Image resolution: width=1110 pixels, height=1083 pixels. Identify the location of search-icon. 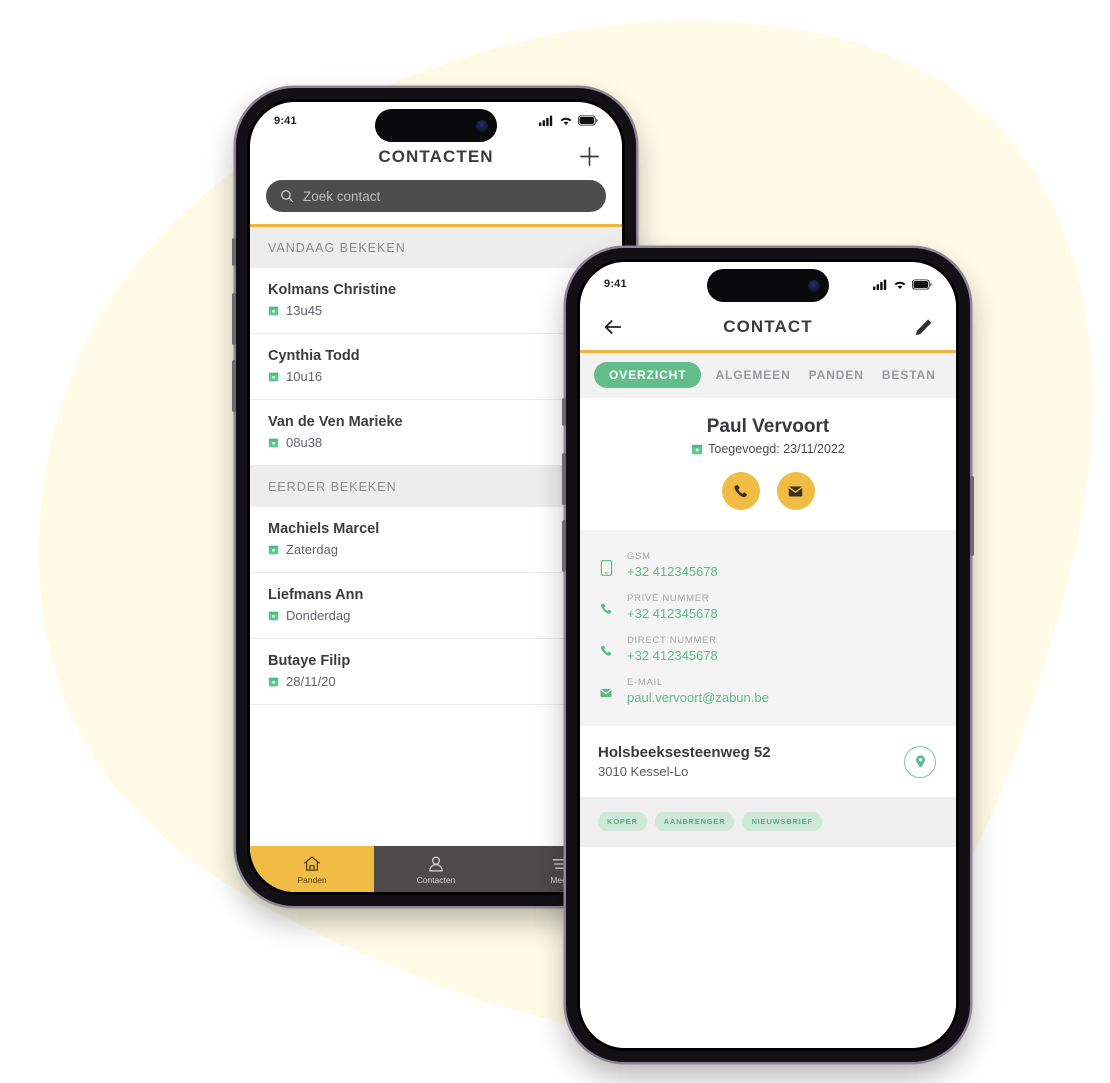
(287, 196).